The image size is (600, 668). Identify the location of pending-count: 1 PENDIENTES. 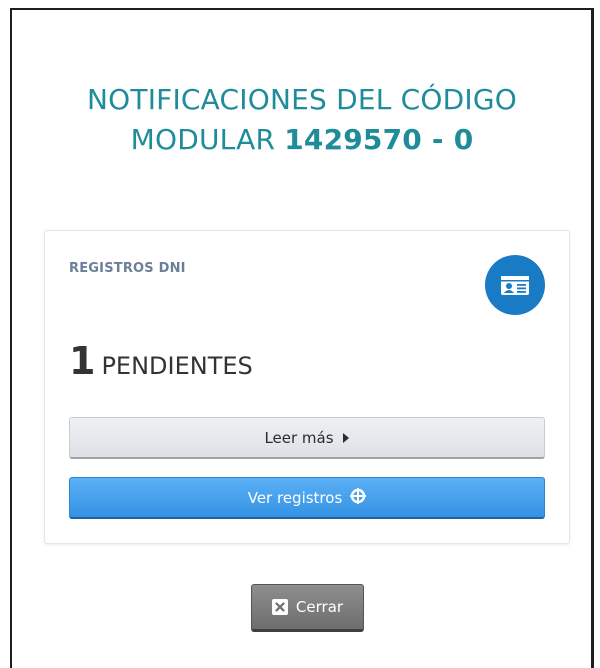
(161, 361).